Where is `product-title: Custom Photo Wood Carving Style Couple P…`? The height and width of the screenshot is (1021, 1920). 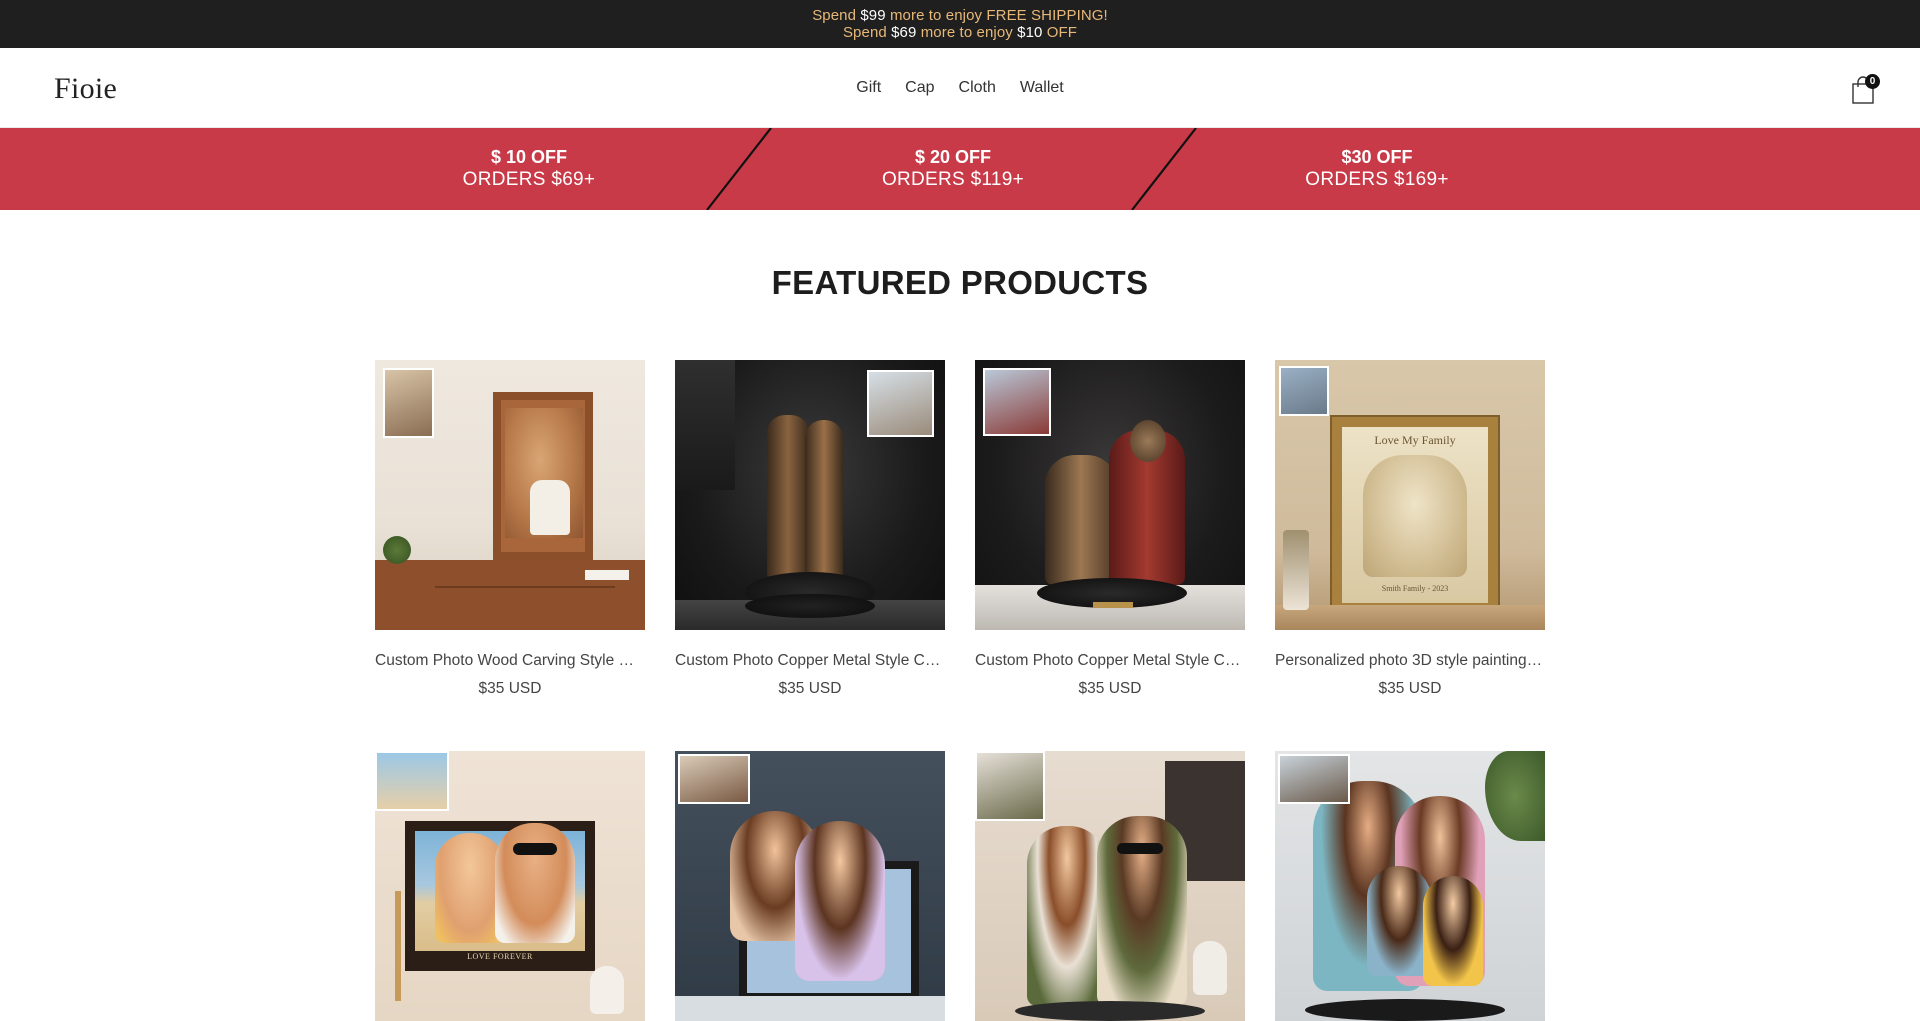 product-title: Custom Photo Wood Carving Style Couple P… is located at coordinates (510, 661).